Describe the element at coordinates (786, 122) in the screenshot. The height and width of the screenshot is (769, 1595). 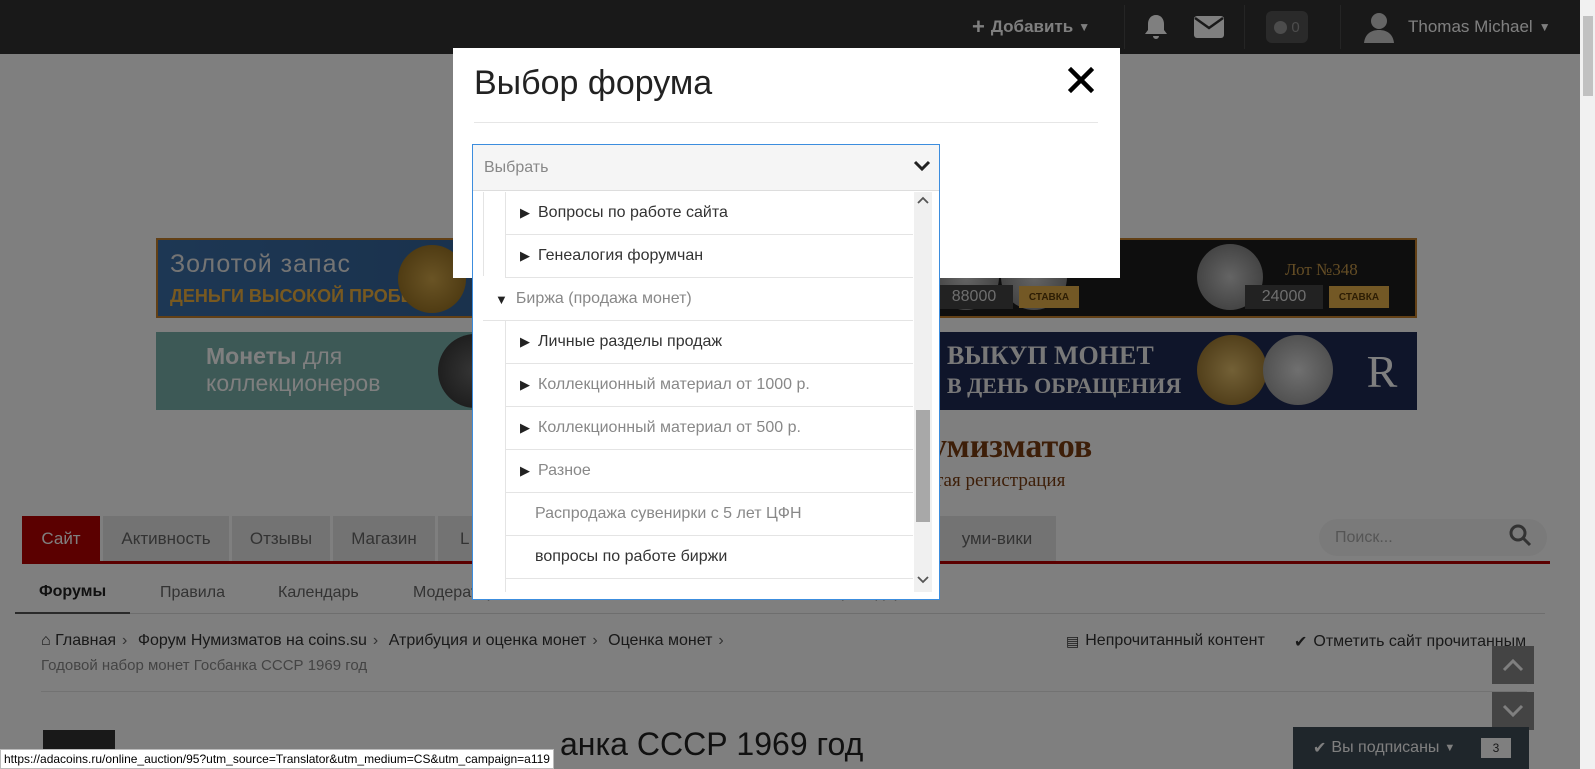
I see `divider` at that location.